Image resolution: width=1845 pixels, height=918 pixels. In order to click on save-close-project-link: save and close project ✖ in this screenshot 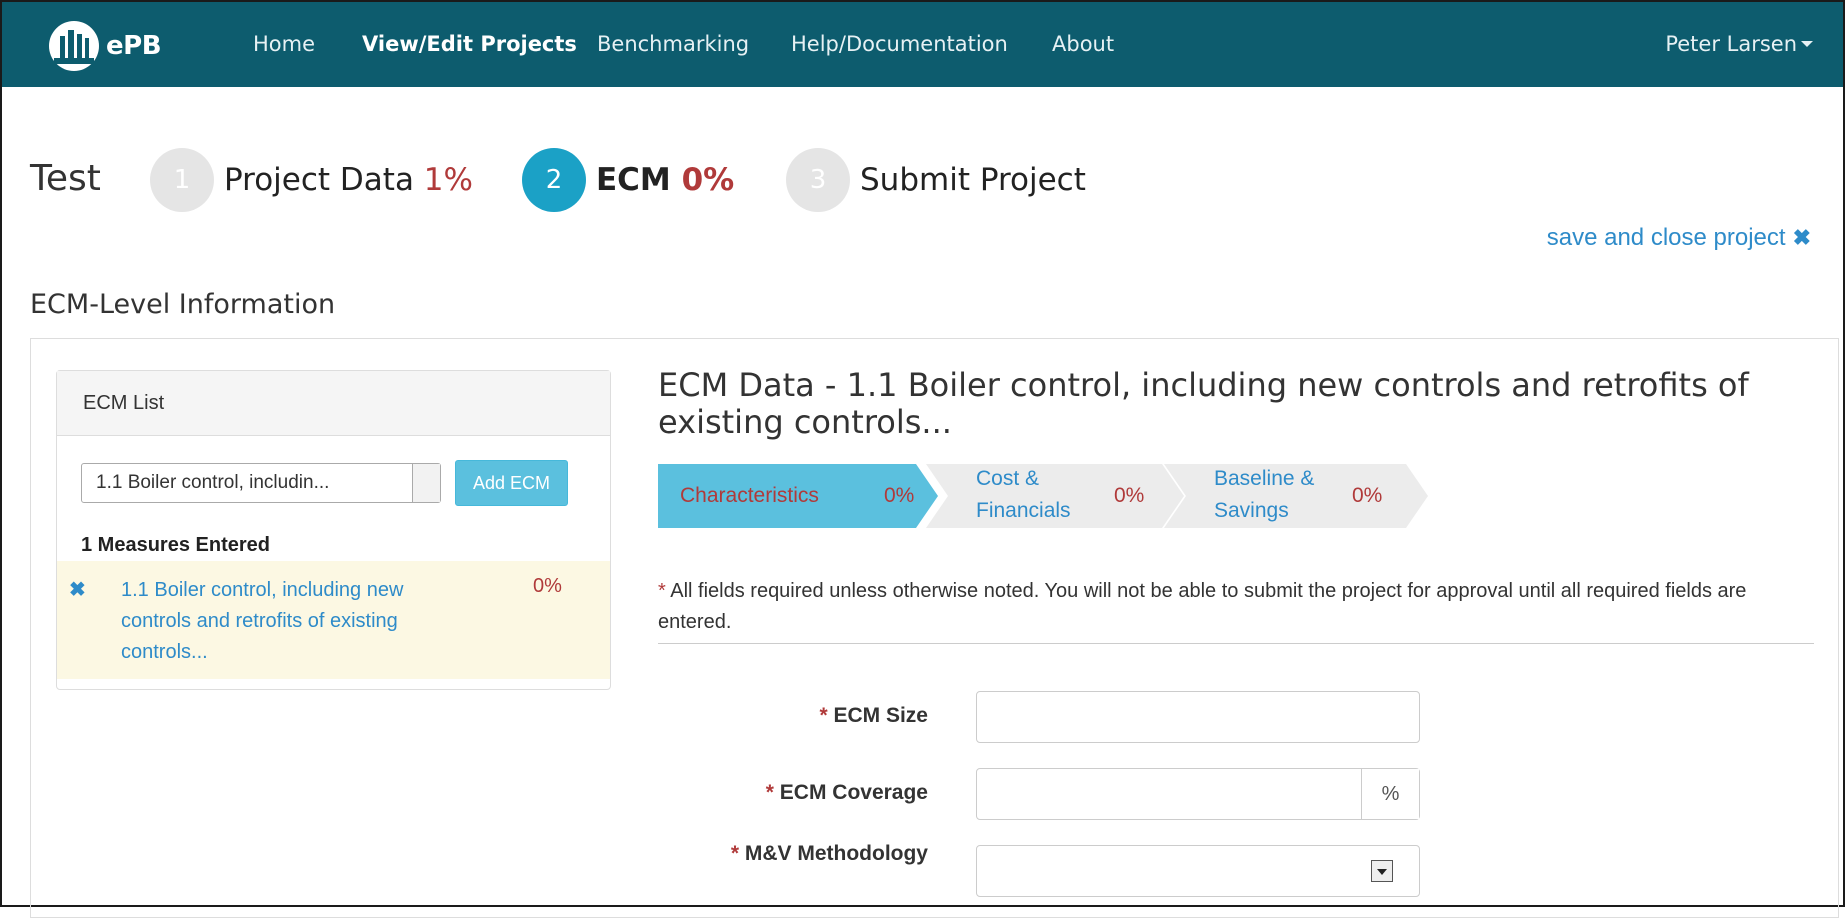, I will do `click(1679, 238)`.